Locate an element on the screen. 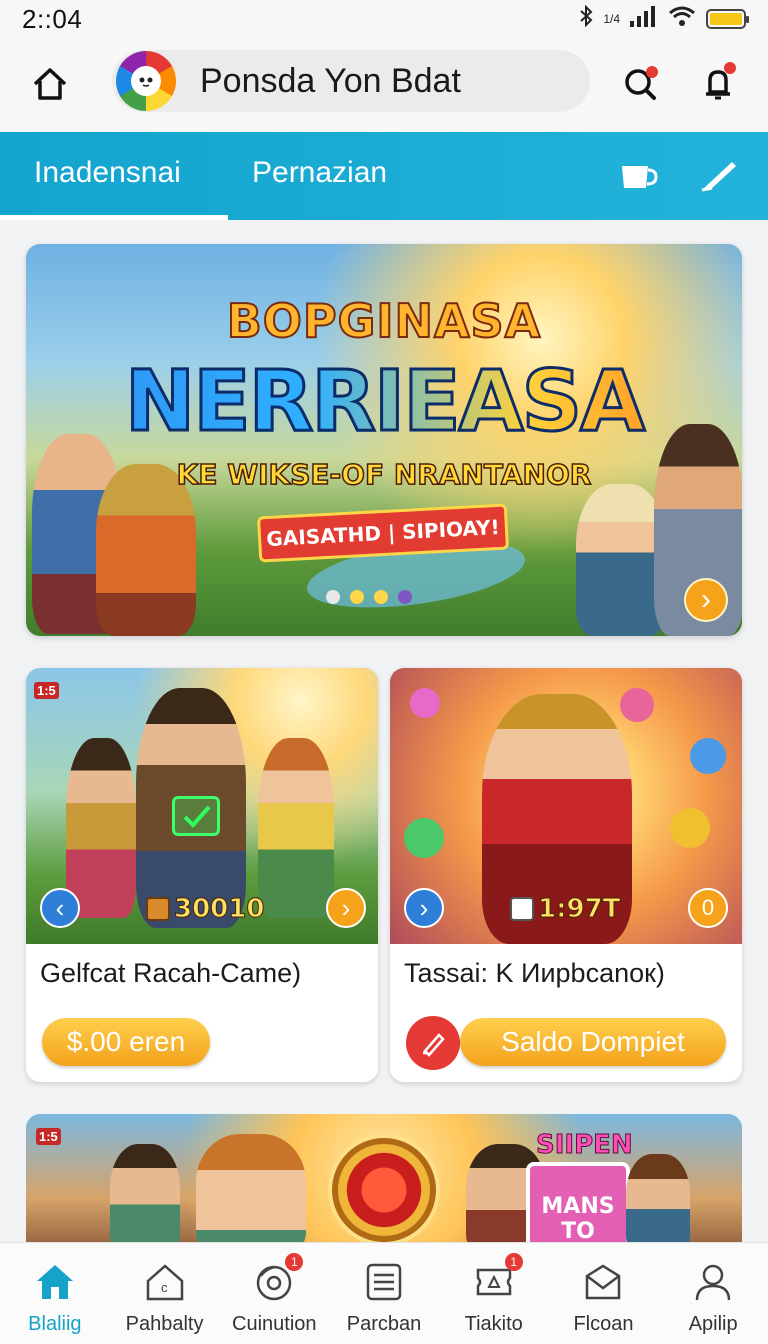 Image resolution: width=768 pixels, height=1344 pixels. nav-item-flcoan: Flcoan is located at coordinates (604, 1293).